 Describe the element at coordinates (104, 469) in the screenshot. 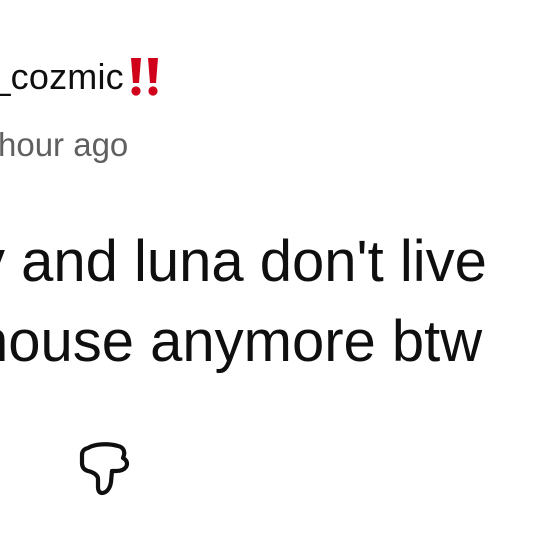

I see `thumbs-down-icon` at that location.